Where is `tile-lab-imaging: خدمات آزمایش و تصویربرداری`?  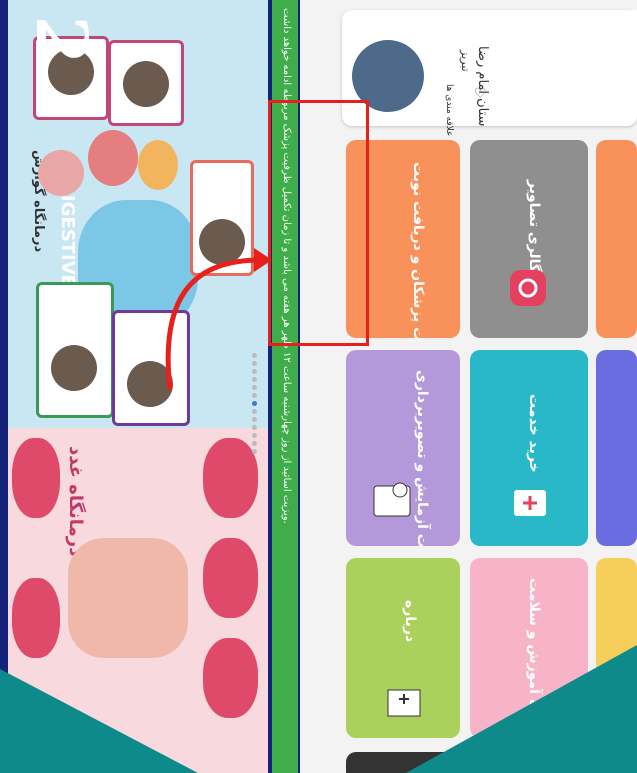 tile-lab-imaging: خدمات آزمایش و تصویربرداری is located at coordinates (403, 448).